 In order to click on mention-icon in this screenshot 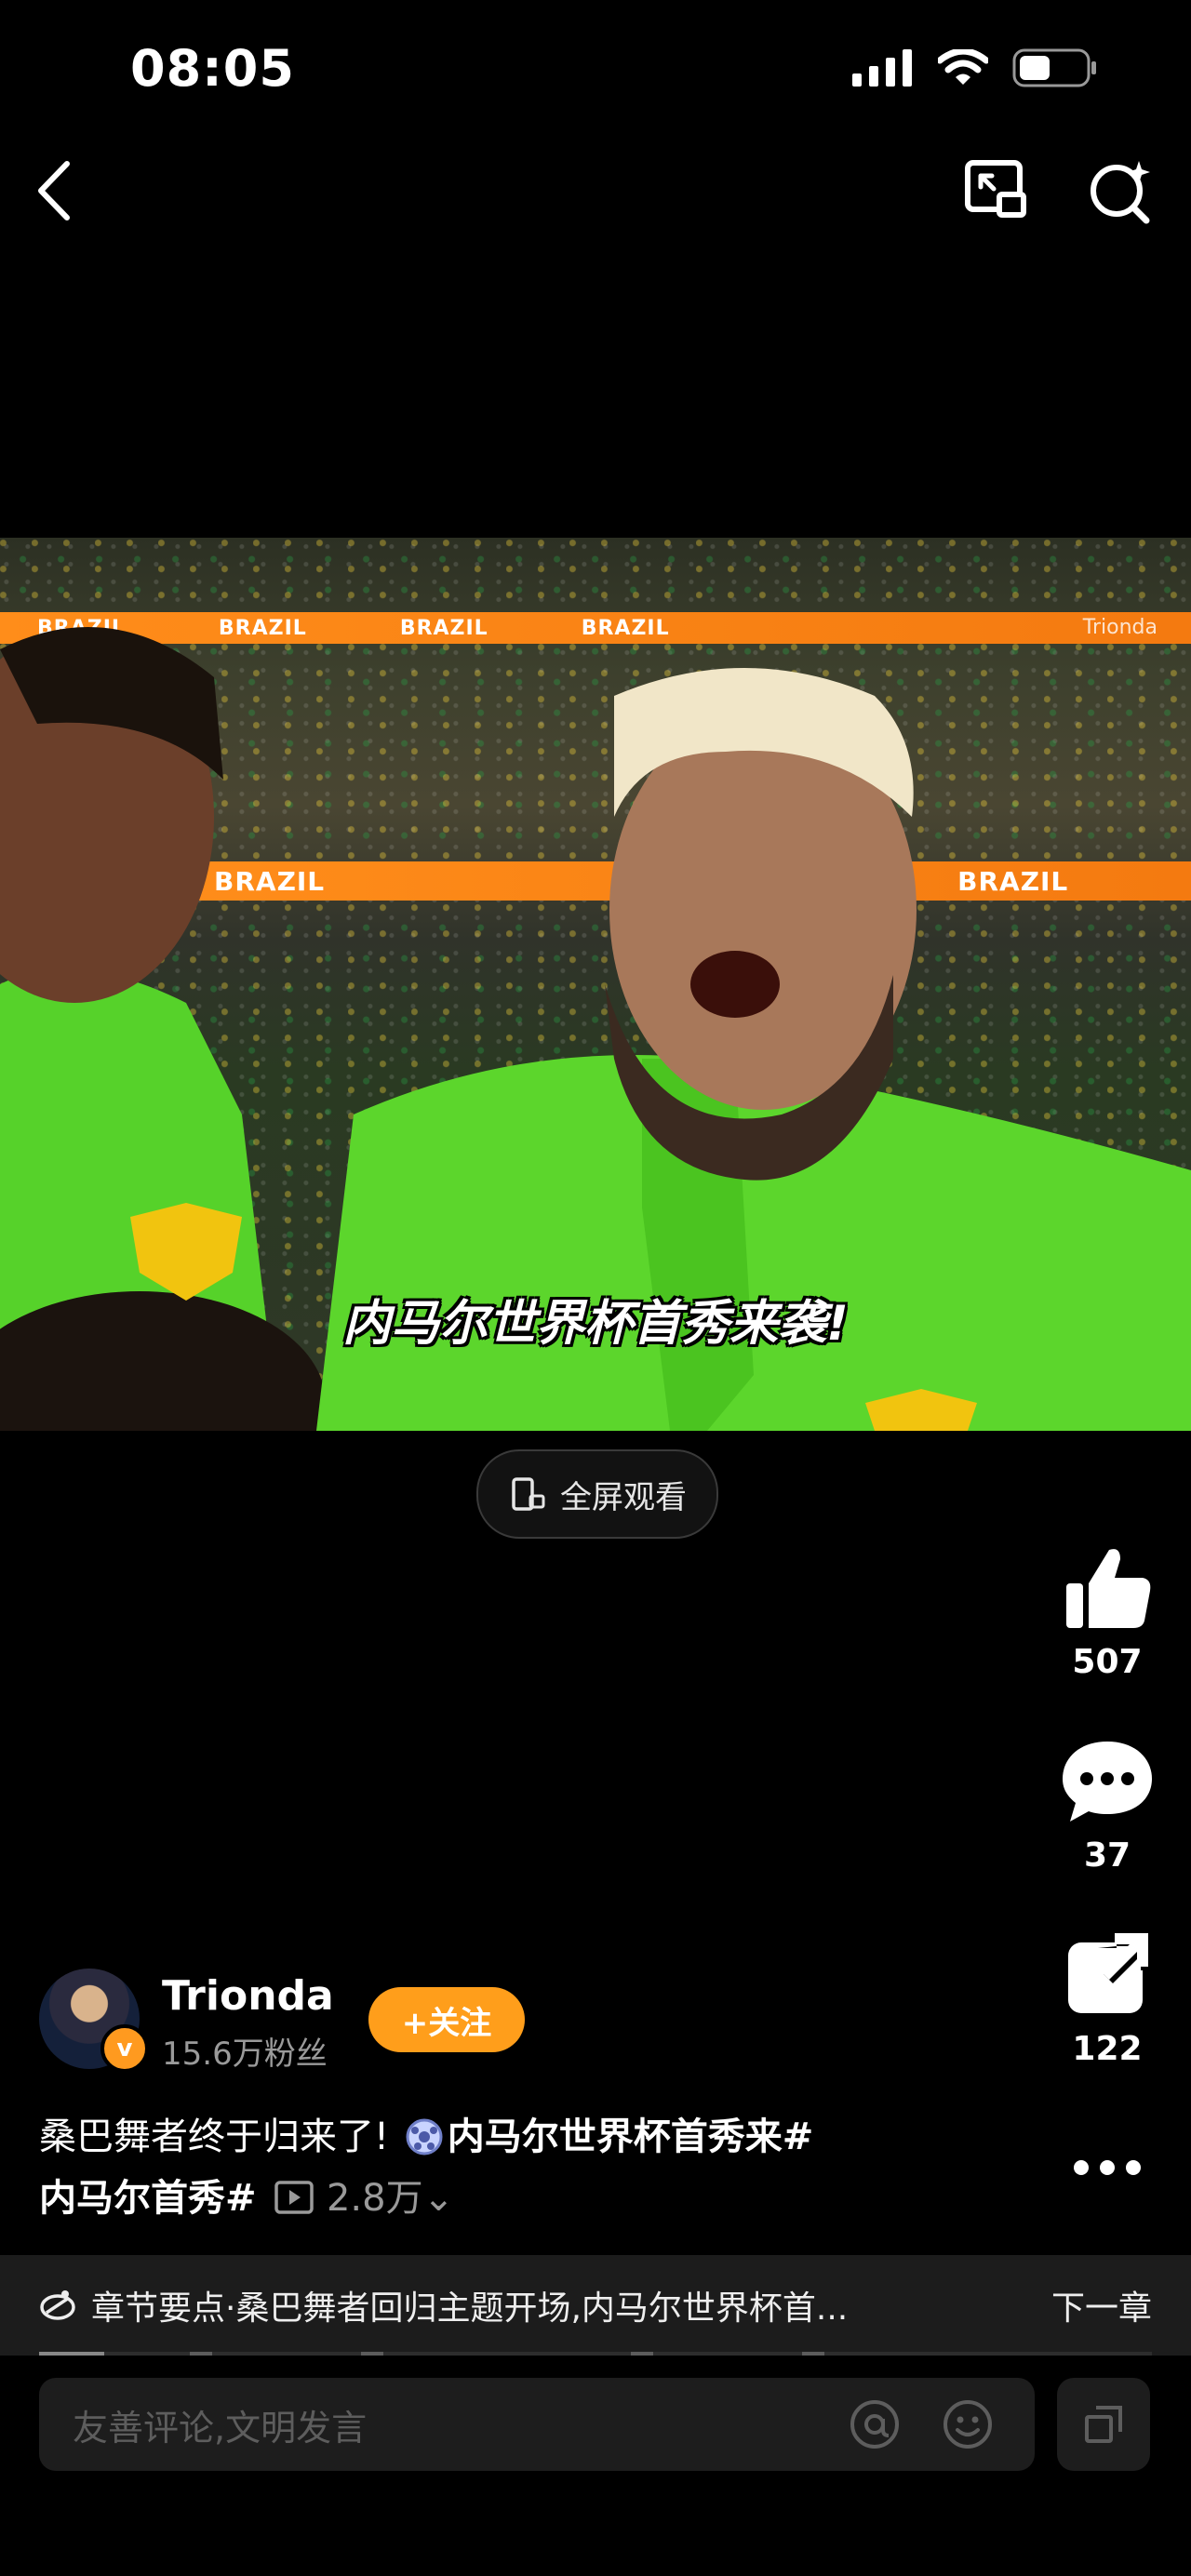, I will do `click(875, 2424)`.